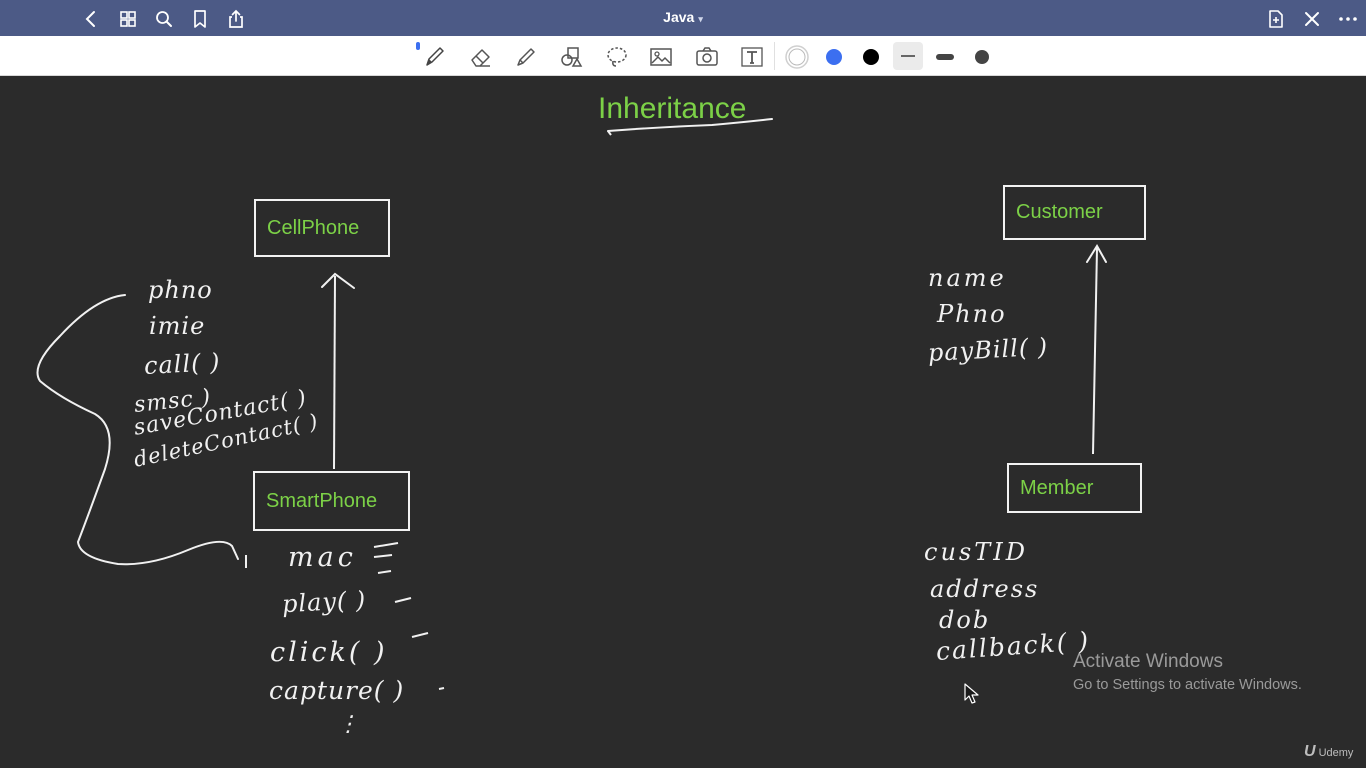  I want to click on class-box-customer: Customer, so click(1074, 212).